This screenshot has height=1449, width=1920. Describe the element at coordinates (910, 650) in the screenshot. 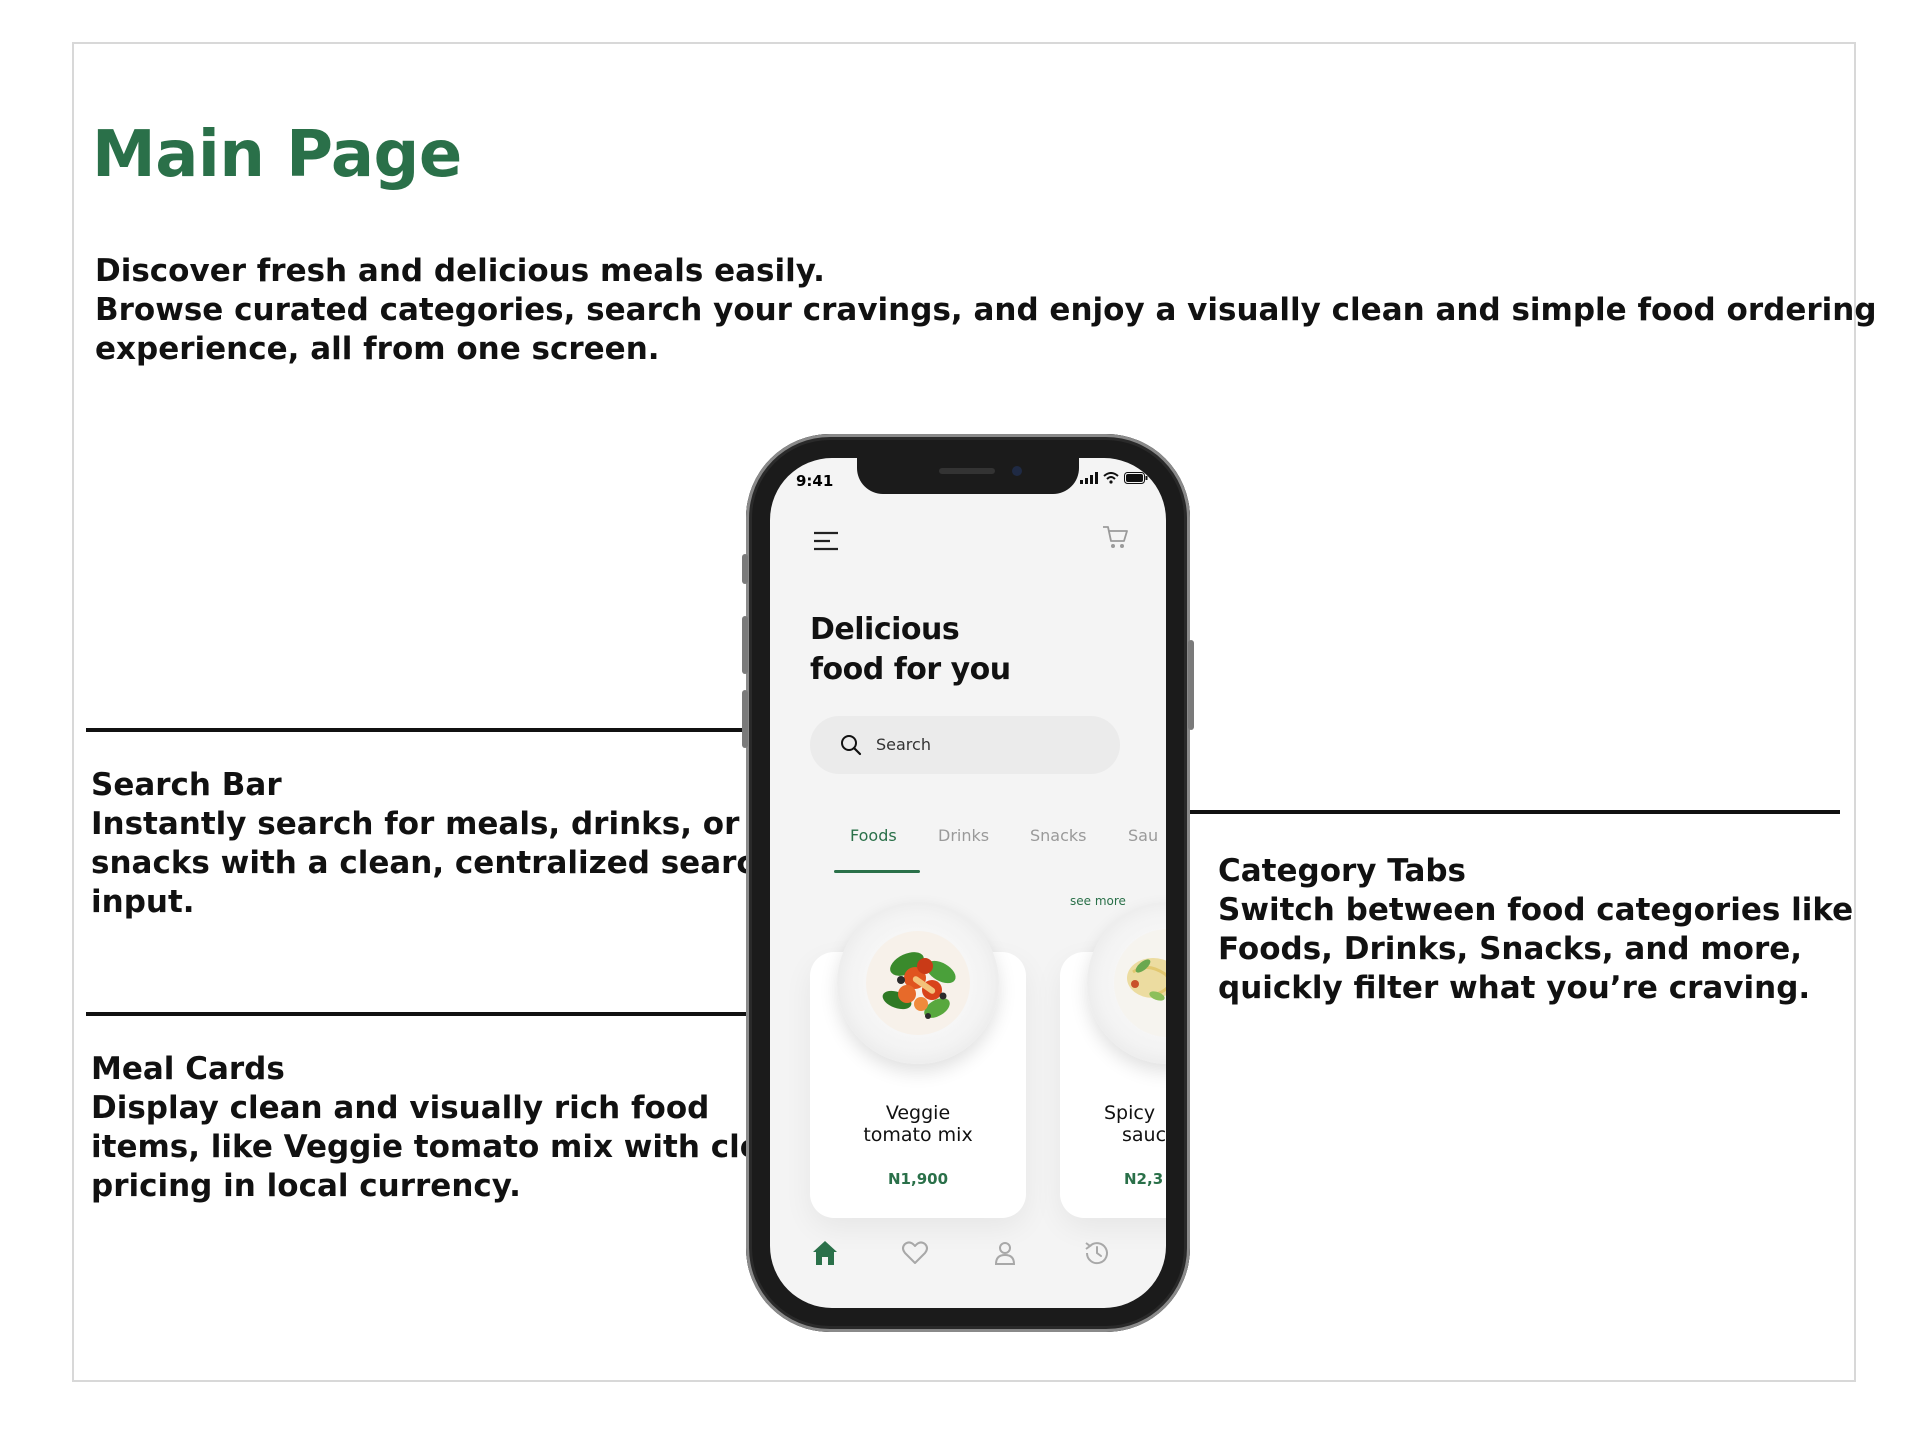

I see `headline: Delicious food for you` at that location.